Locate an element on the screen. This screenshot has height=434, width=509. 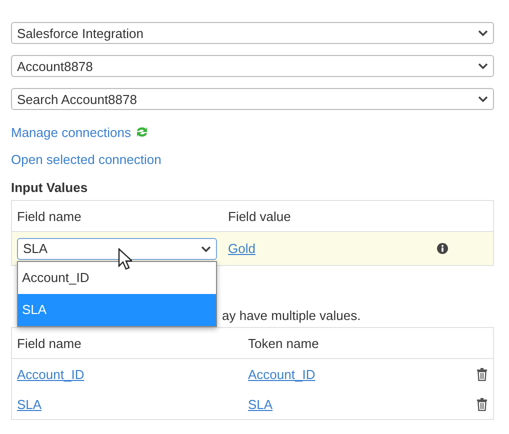
field-name-link: Account_ID is located at coordinates (50, 374).